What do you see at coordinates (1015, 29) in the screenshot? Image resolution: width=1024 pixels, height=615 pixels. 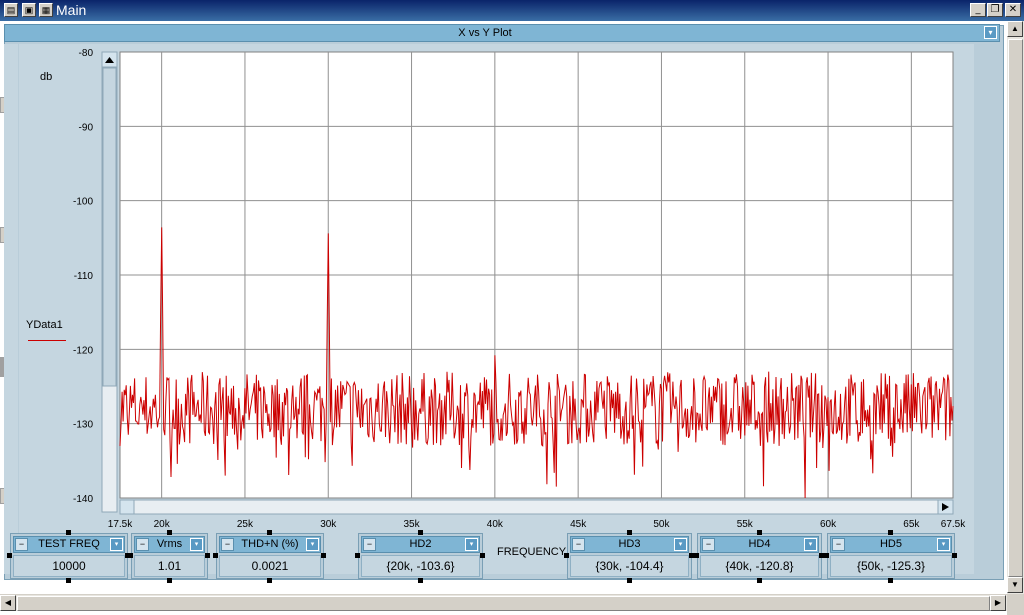 I see `scroll-up-button: ▲` at bounding box center [1015, 29].